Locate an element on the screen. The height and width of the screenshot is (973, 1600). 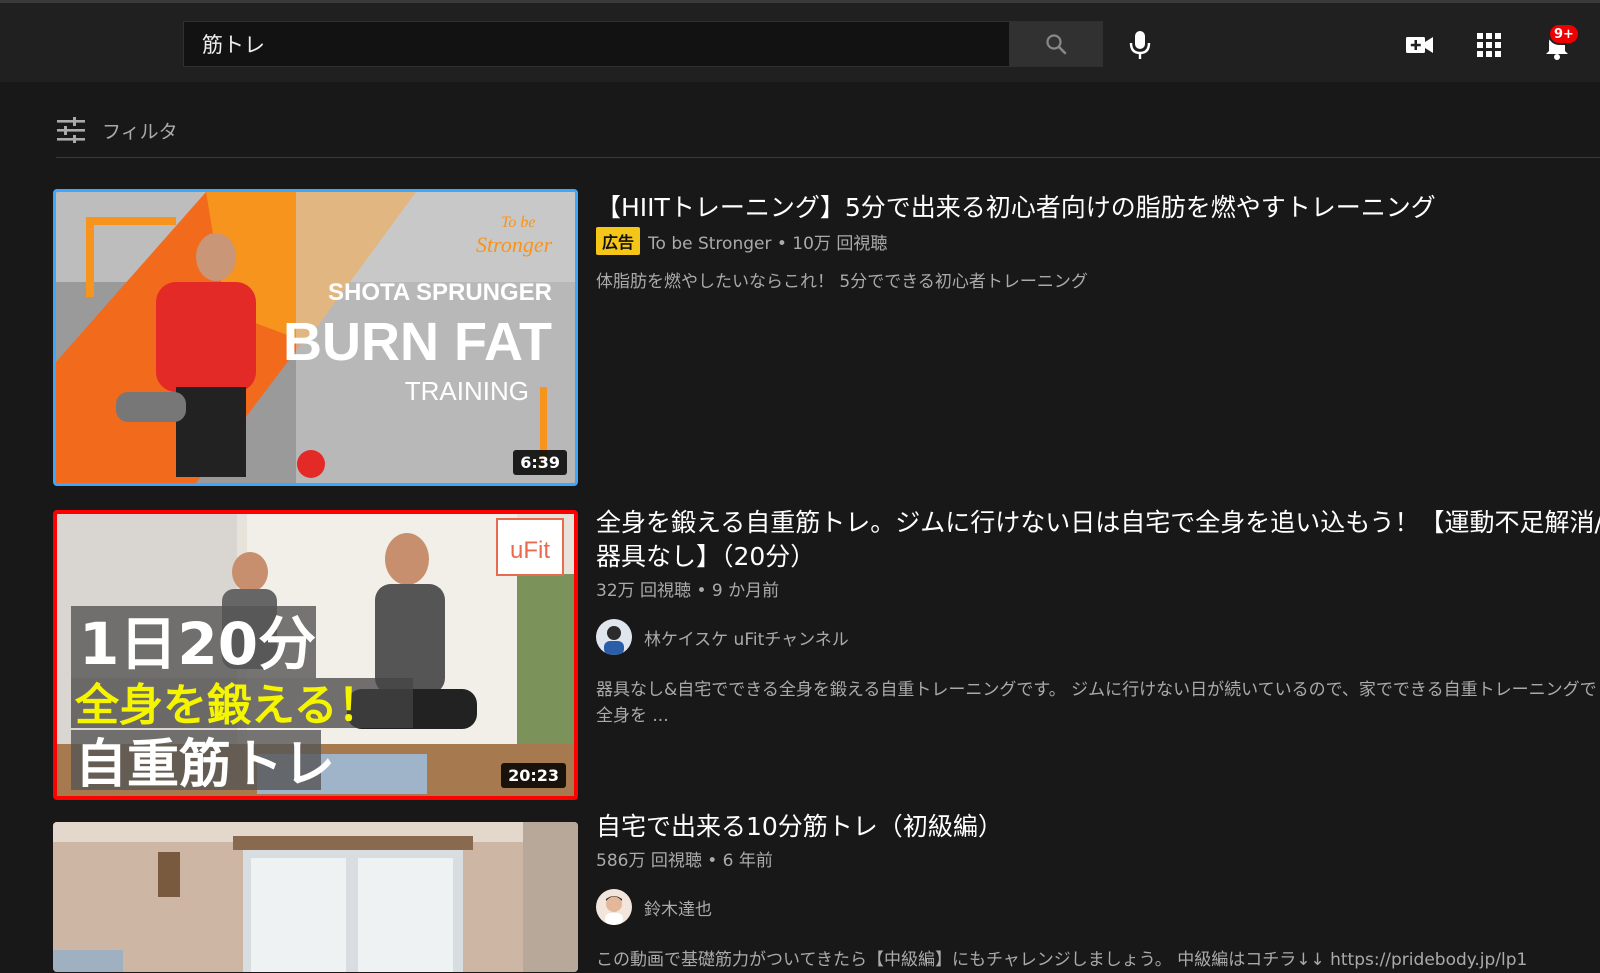
video-title: 自宅で出来る10分筋トレ（初級編） is located at coordinates (1098, 827).